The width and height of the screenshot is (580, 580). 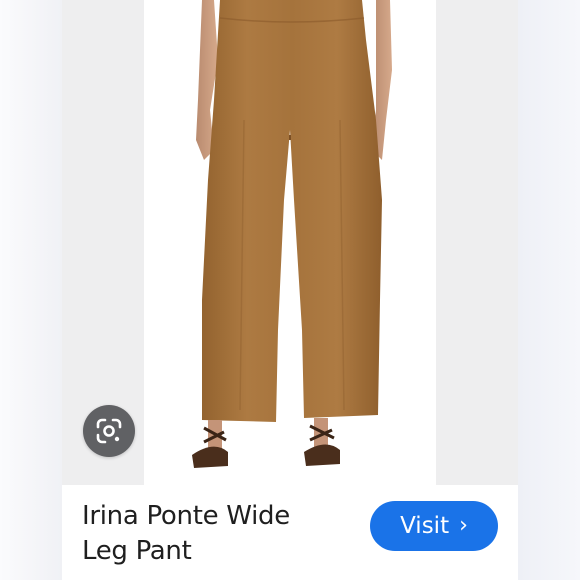 What do you see at coordinates (425, 526) in the screenshot?
I see `visit-button-label: Visit` at bounding box center [425, 526].